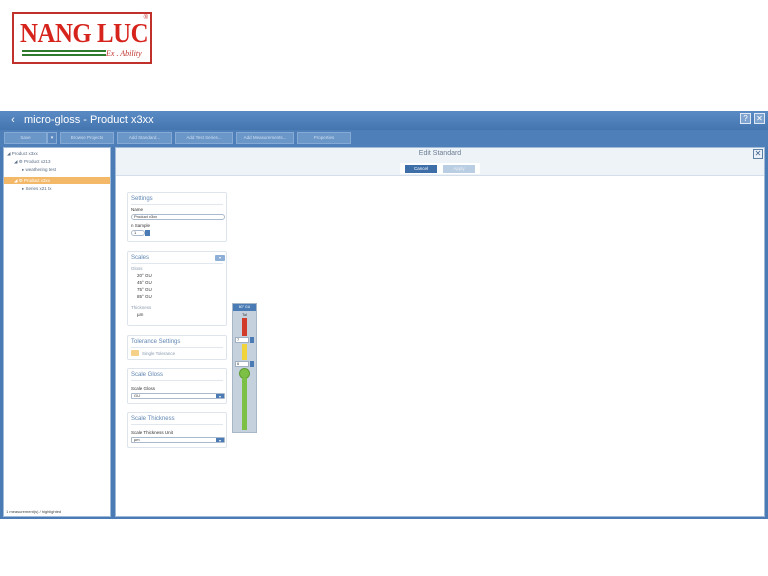 This screenshot has width=768, height=576. Describe the element at coordinates (459, 169) in the screenshot. I see `apply-button: Apply` at that location.